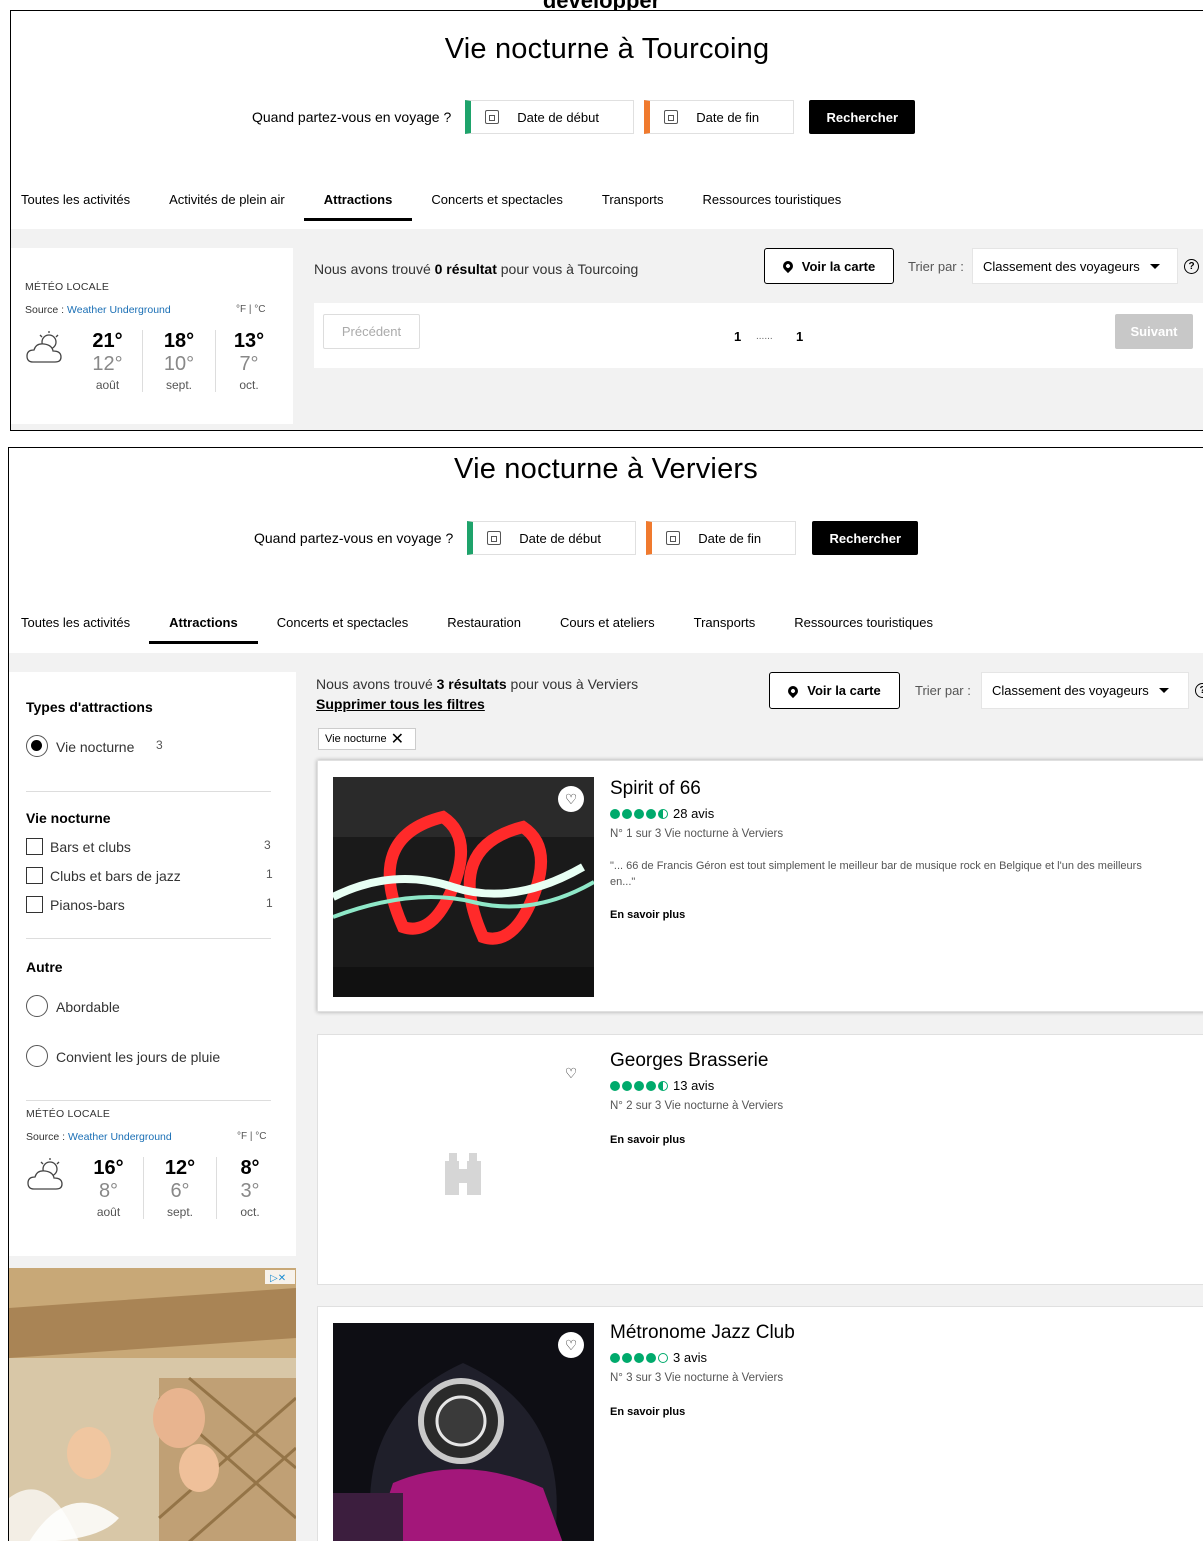 The width and height of the screenshot is (1203, 1541). What do you see at coordinates (88, 1007) in the screenshot?
I see `affordable-label: Abordable` at bounding box center [88, 1007].